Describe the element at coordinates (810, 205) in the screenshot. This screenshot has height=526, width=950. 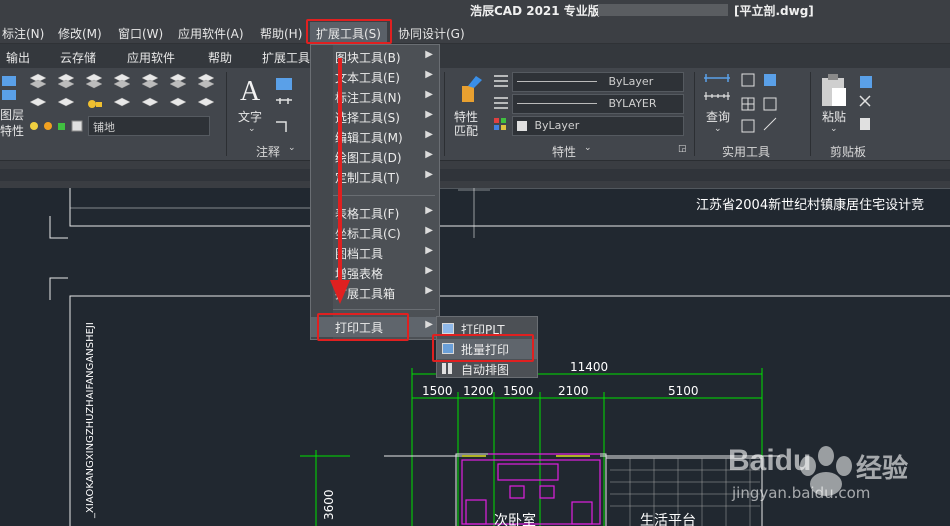
I see `drawing-header-text: 江苏省2004新世纪村镇康居住宅设计竞` at that location.